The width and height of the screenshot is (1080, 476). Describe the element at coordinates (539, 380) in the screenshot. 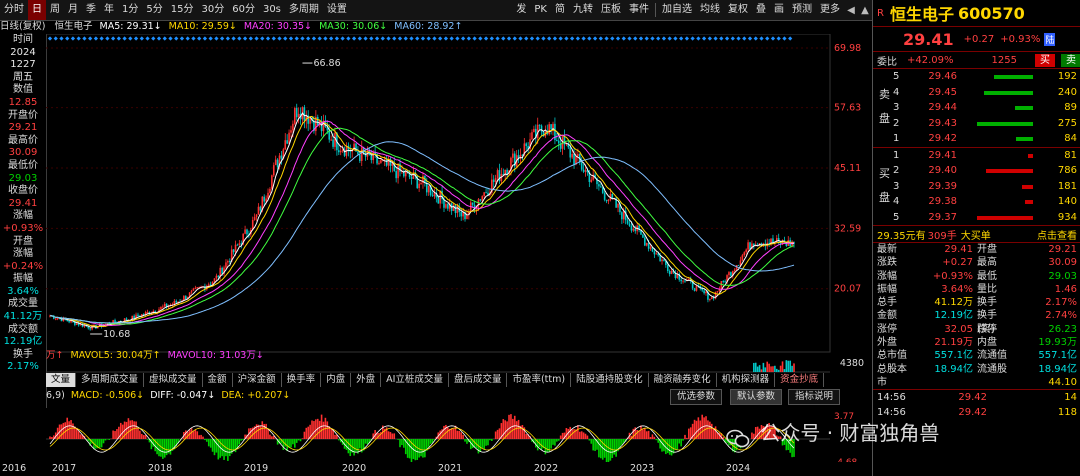

I see `indicator-tab-10: 市盈率(ttm)` at that location.